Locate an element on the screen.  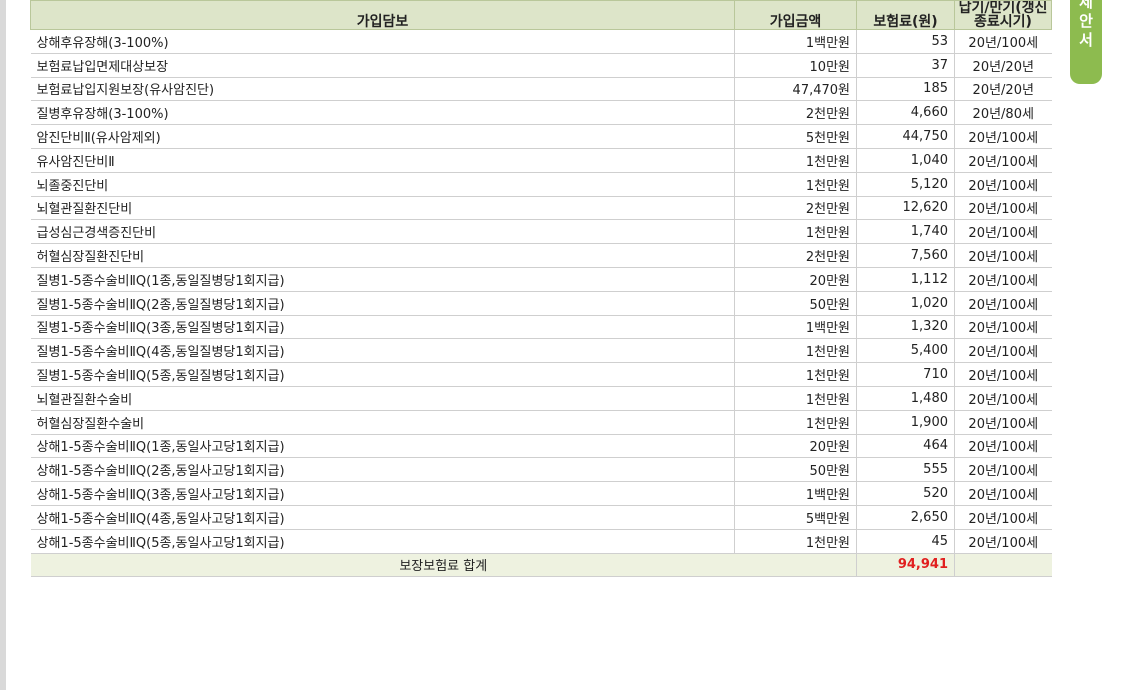
header-premium: 보험료(원) is located at coordinates (905, 15).